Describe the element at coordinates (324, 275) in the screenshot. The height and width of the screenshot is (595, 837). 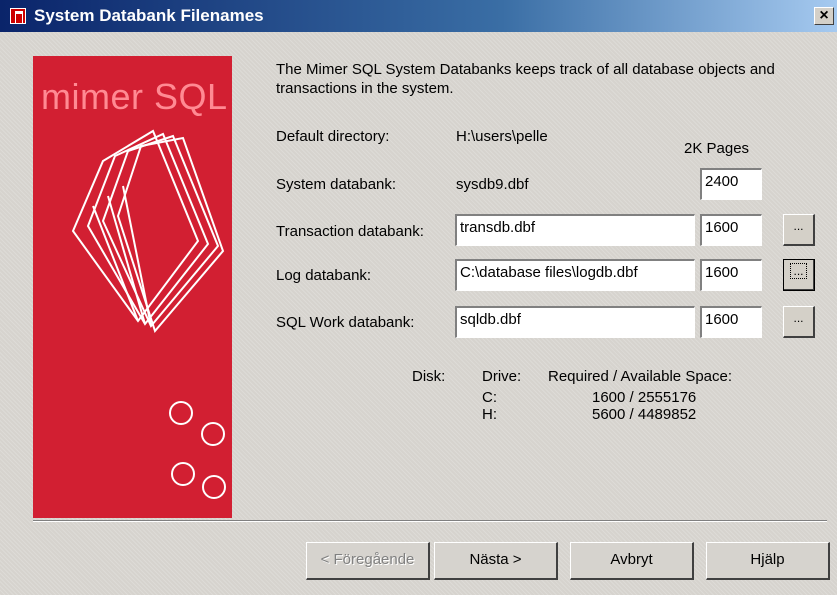
I see `log-databank-label: Log databank:` at that location.